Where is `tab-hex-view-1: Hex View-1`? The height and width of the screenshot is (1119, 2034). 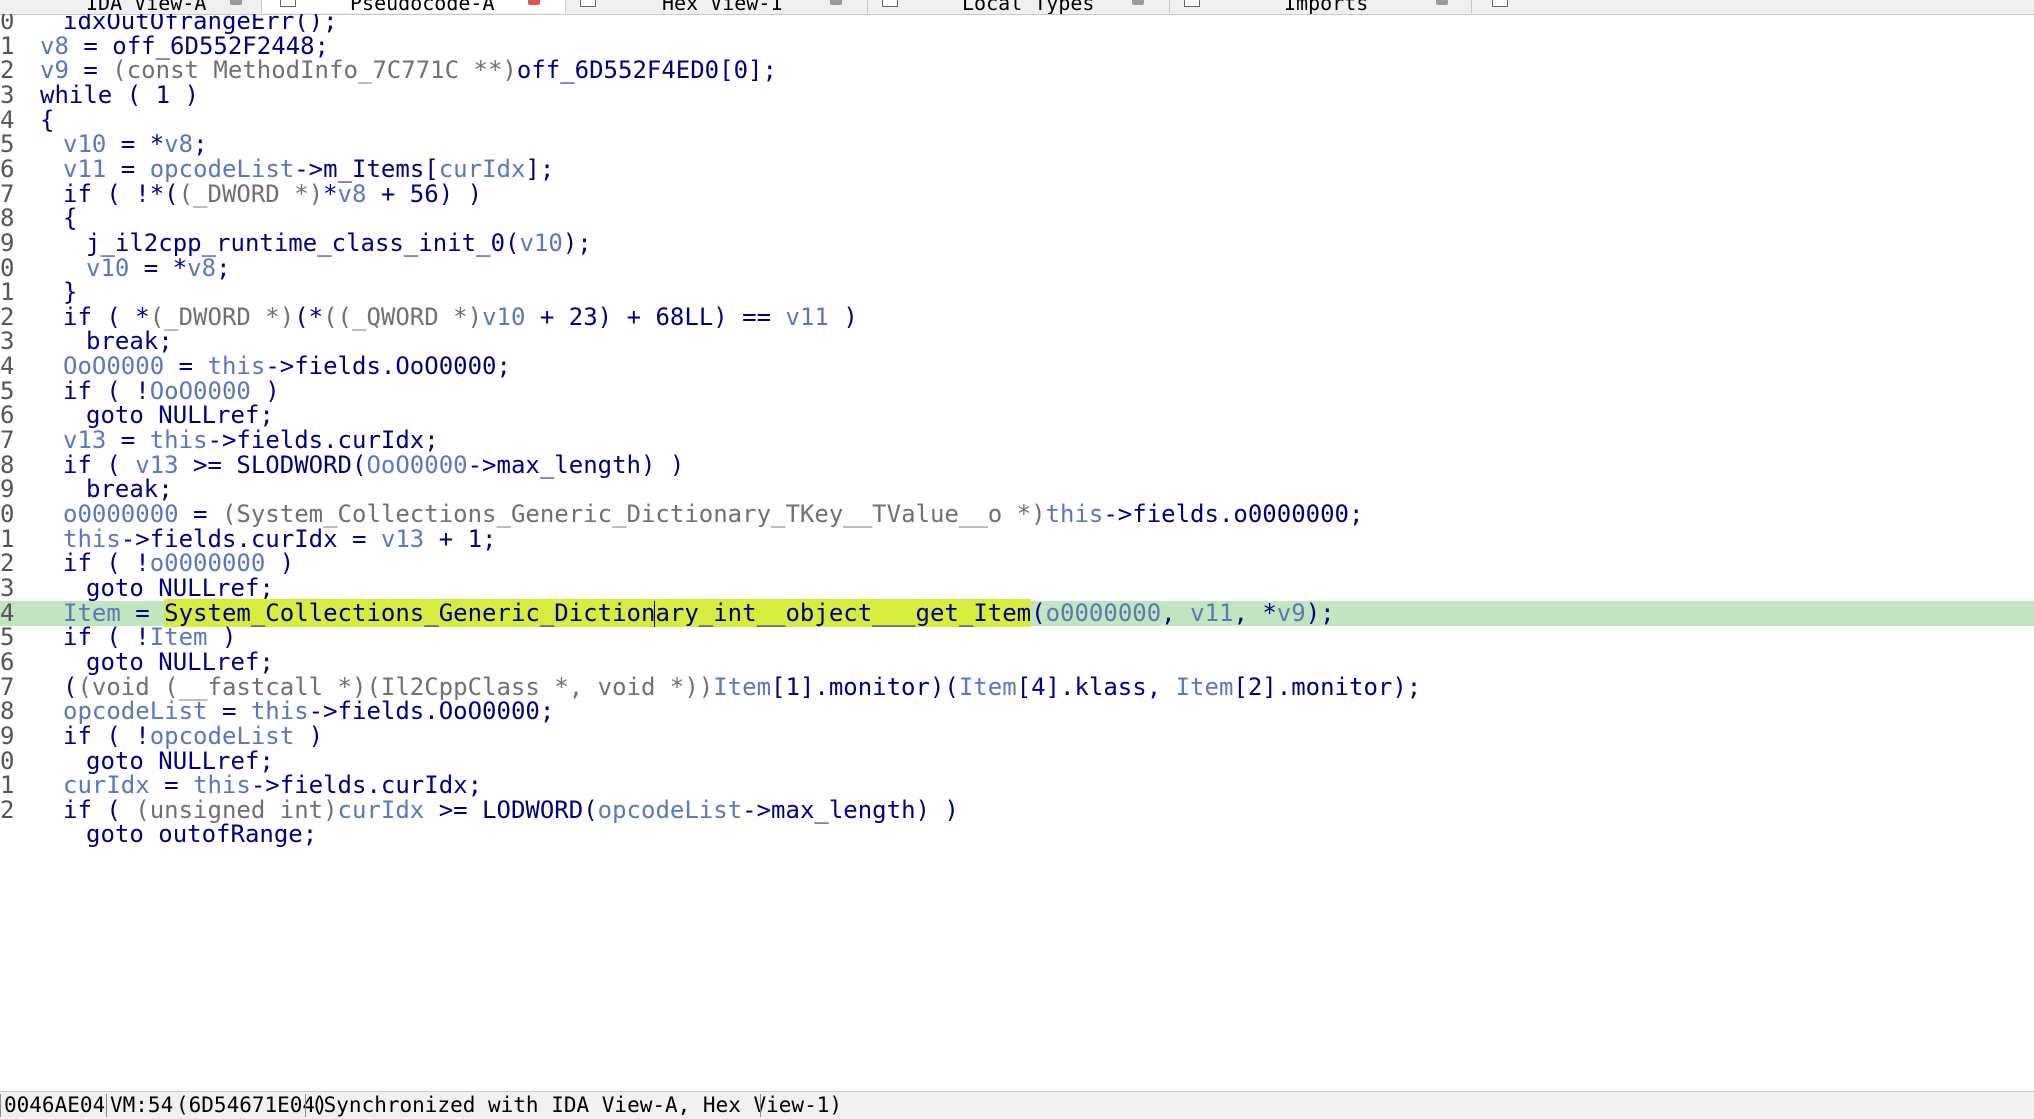 tab-hex-view-1: Hex View-1 is located at coordinates (717, 7).